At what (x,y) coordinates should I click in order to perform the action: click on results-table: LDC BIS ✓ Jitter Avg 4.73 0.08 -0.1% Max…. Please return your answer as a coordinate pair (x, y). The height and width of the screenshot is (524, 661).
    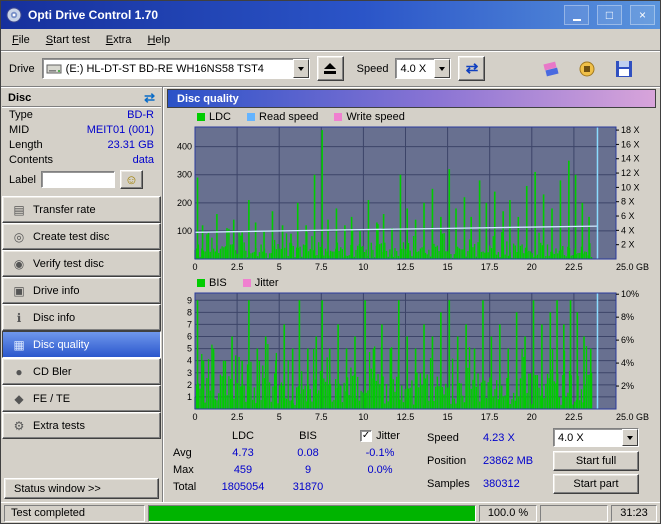
    Looking at the image, I should click on (295, 461).